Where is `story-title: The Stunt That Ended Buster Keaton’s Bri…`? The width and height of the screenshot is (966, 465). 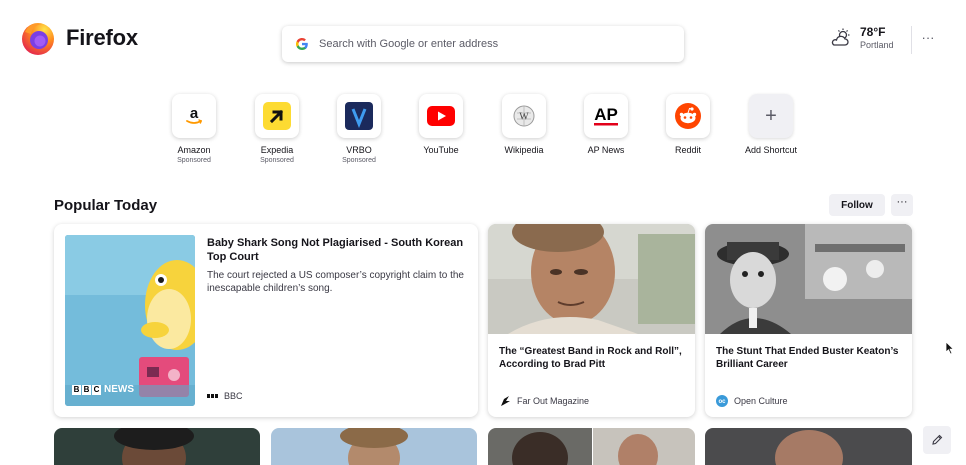
story-title: The Stunt That Ended Buster Keaton’s Bri… is located at coordinates (807, 358).